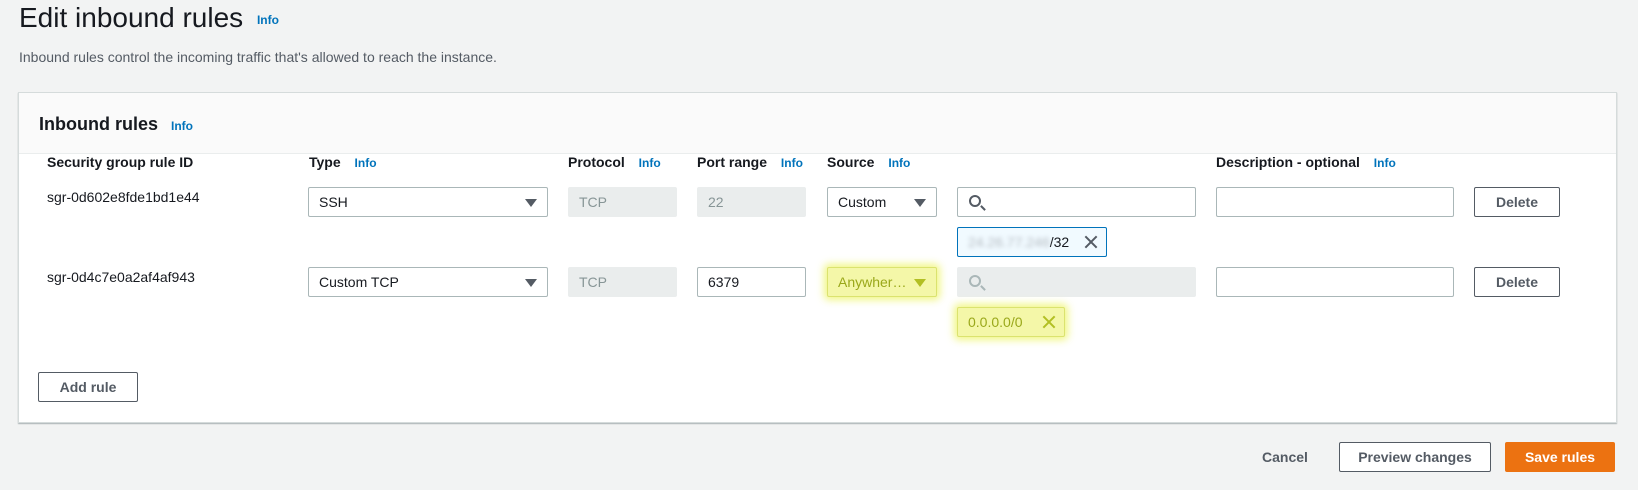  I want to click on delete-button-2: Delete, so click(1517, 282).